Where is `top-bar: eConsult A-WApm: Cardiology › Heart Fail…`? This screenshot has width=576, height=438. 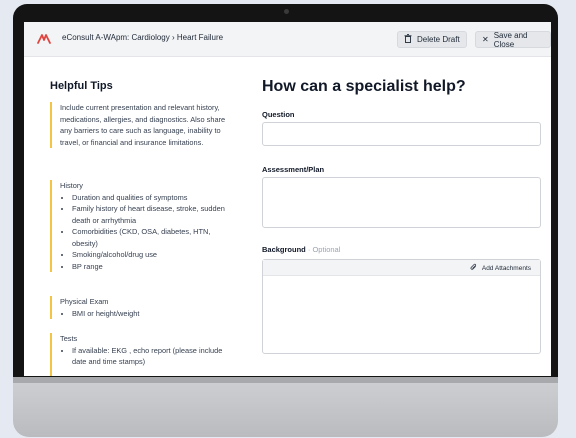 top-bar: eConsult A-WApm: Cardiology › Heart Fail… is located at coordinates (287, 39).